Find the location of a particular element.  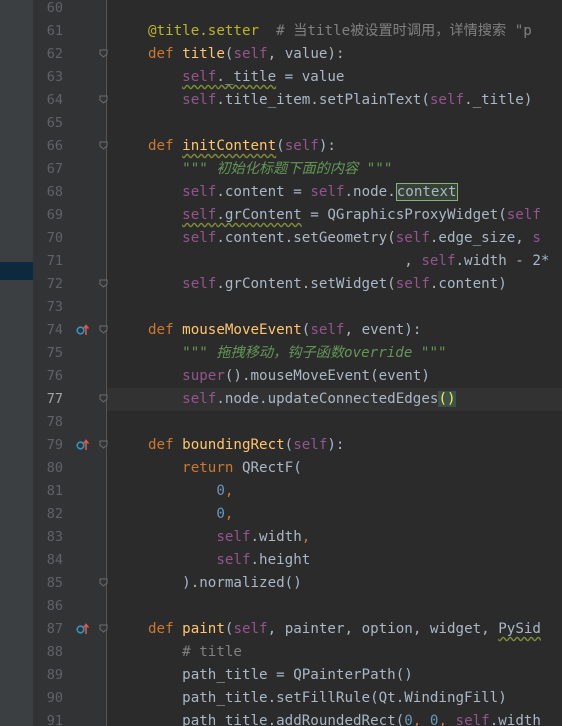

code-line: def boundingRect(self): is located at coordinates (246, 446).